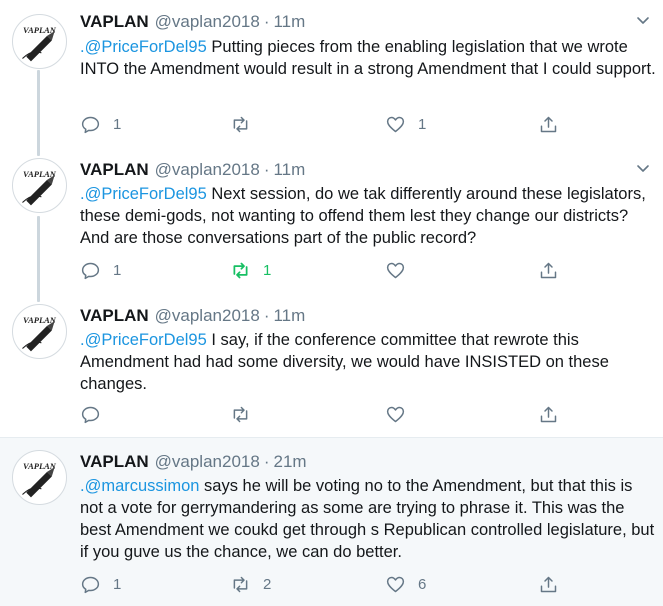 Image resolution: width=663 pixels, height=606 pixels. I want to click on mention-link: .@marcussimon, so click(139, 486).